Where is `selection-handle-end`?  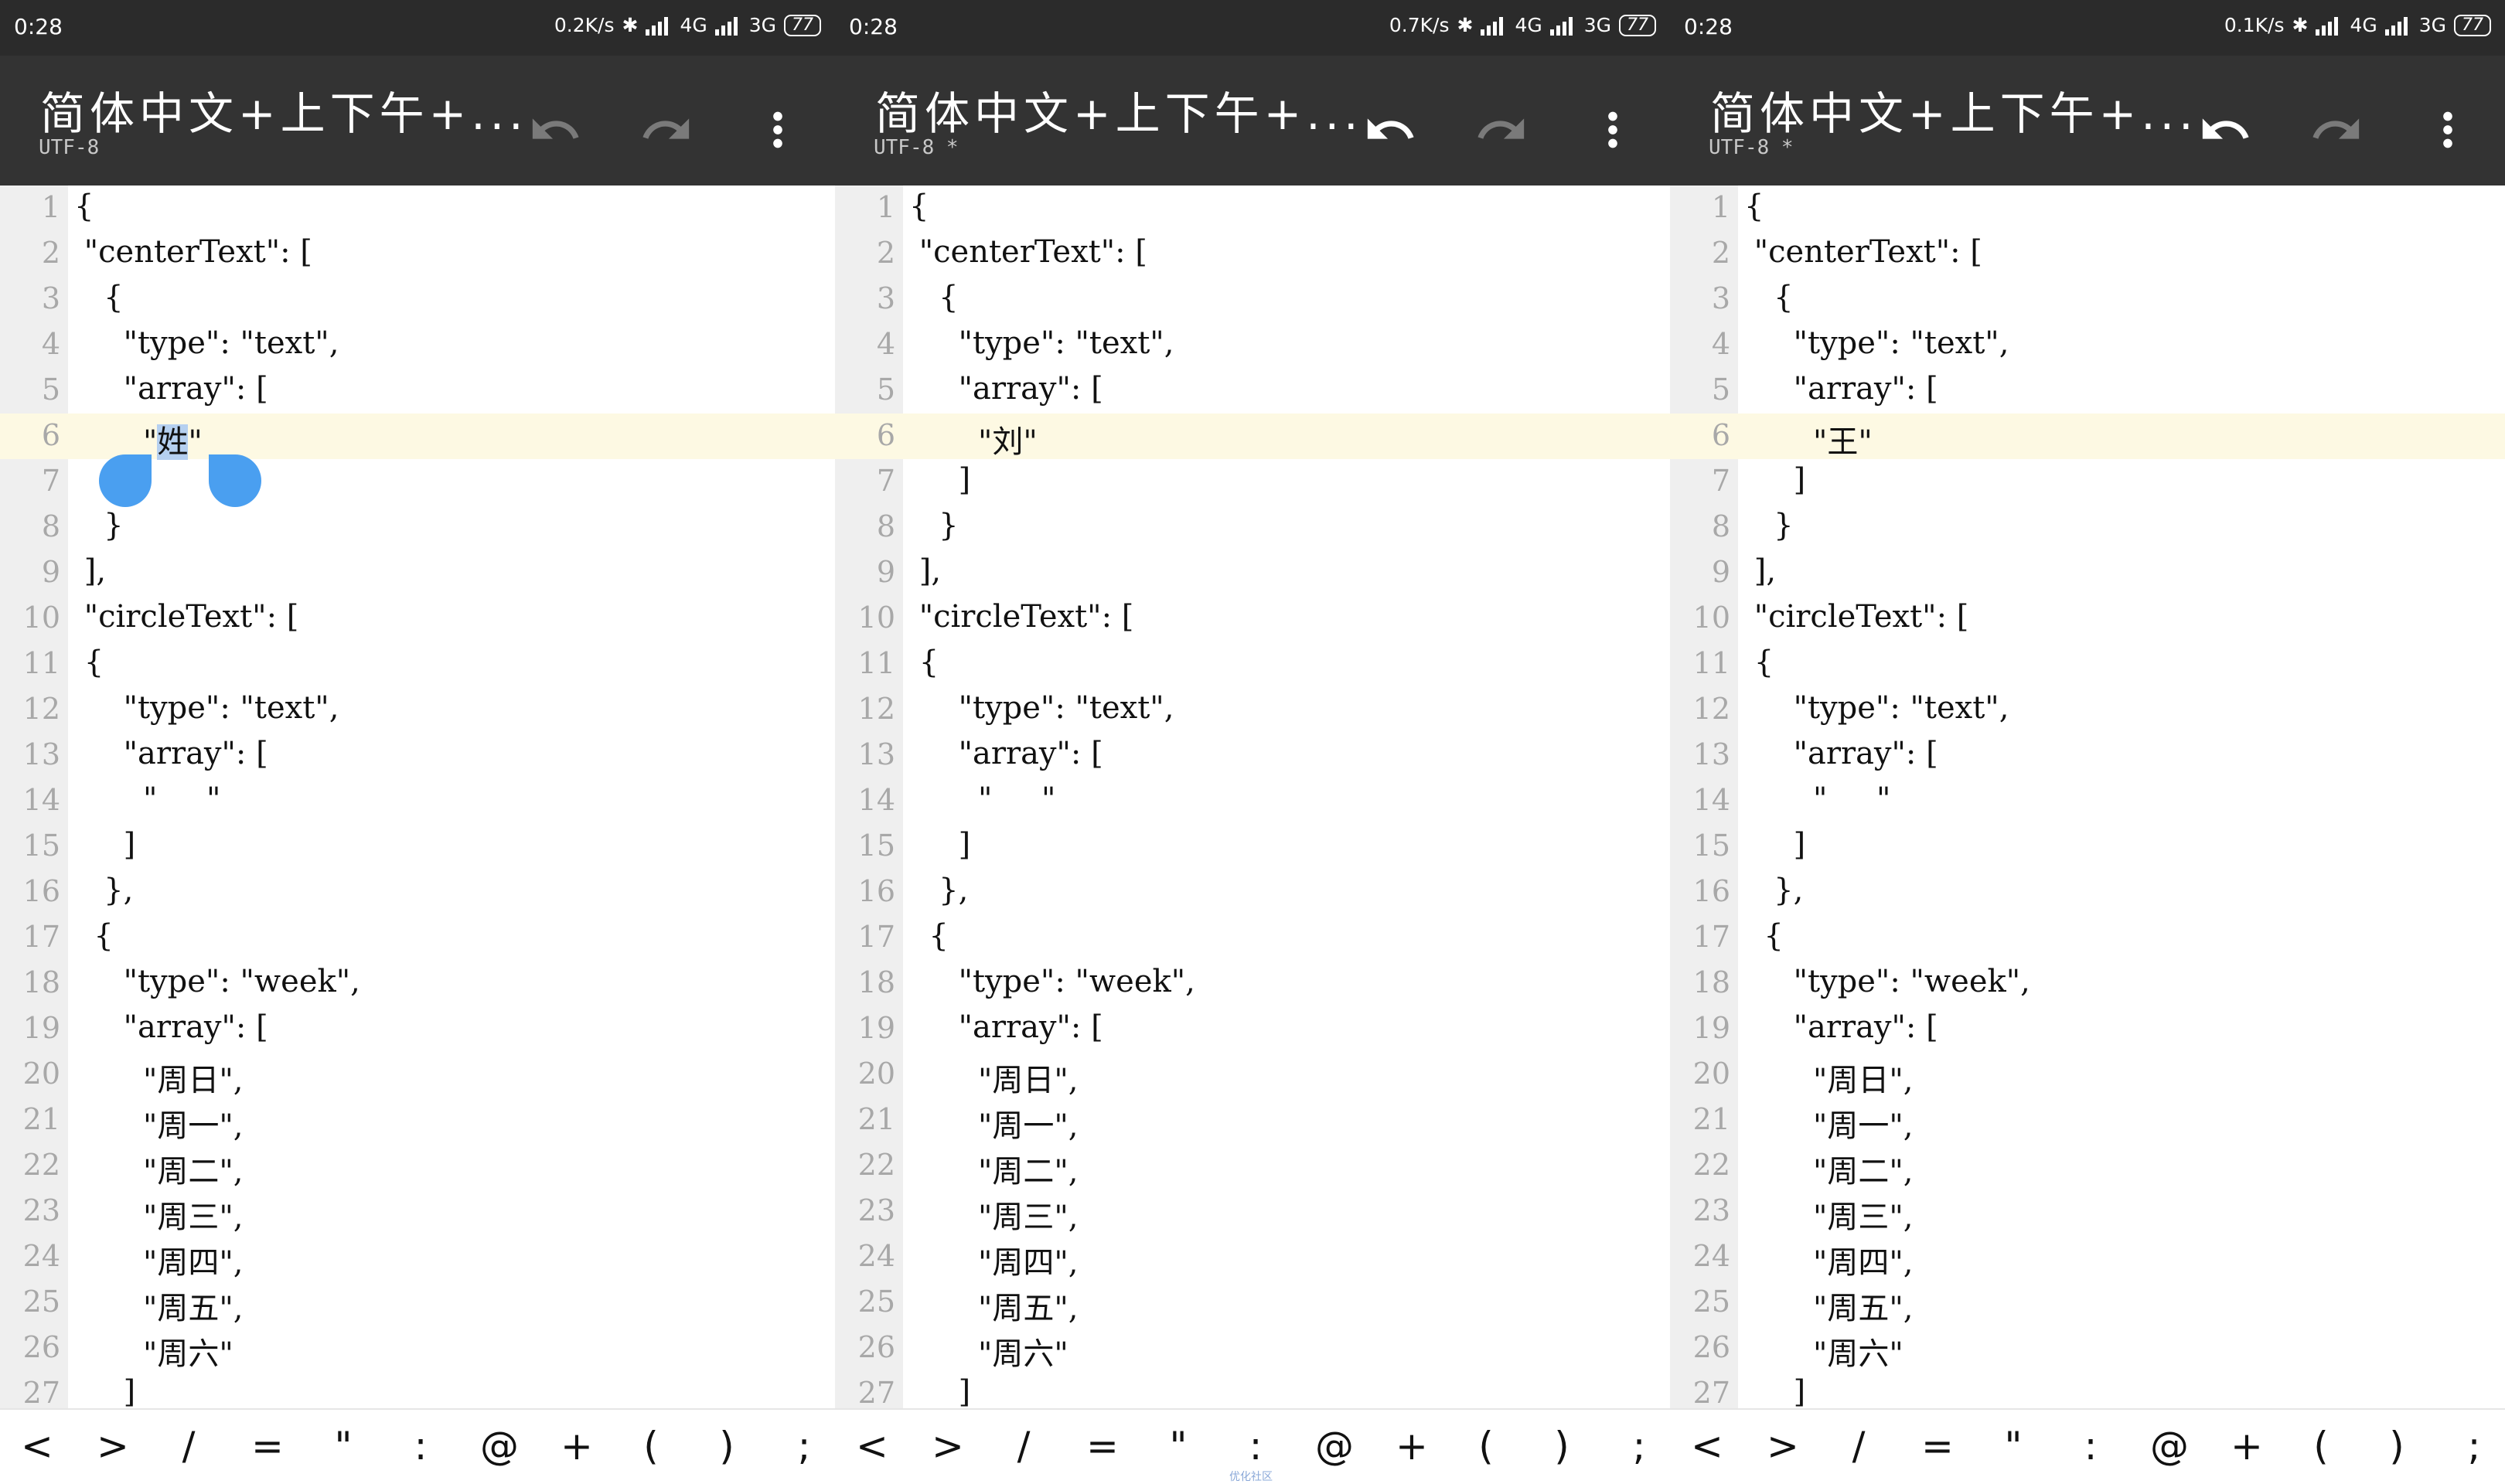
selection-handle-end is located at coordinates (235, 480).